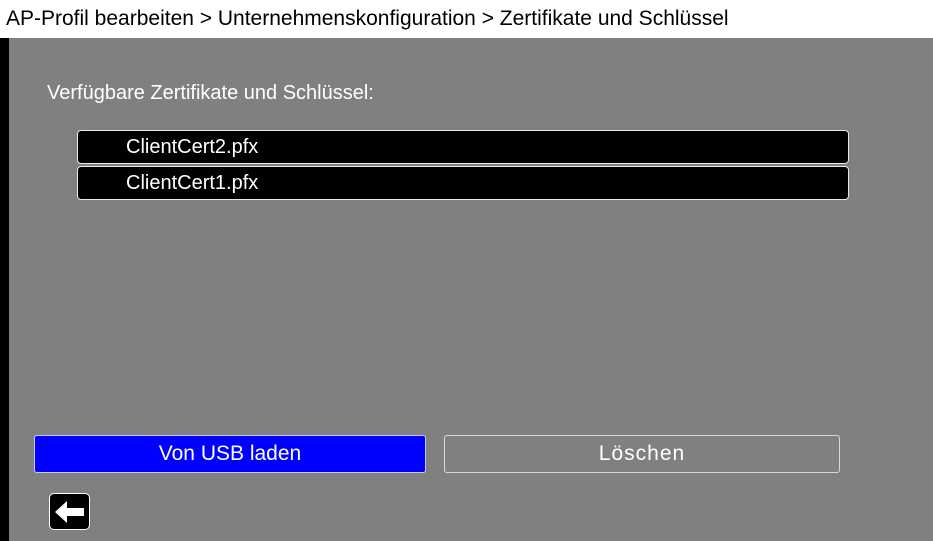 The height and width of the screenshot is (541, 933). Describe the element at coordinates (463, 183) in the screenshot. I see `certificate-item-clientcert1: ClientCert1.pfx` at that location.